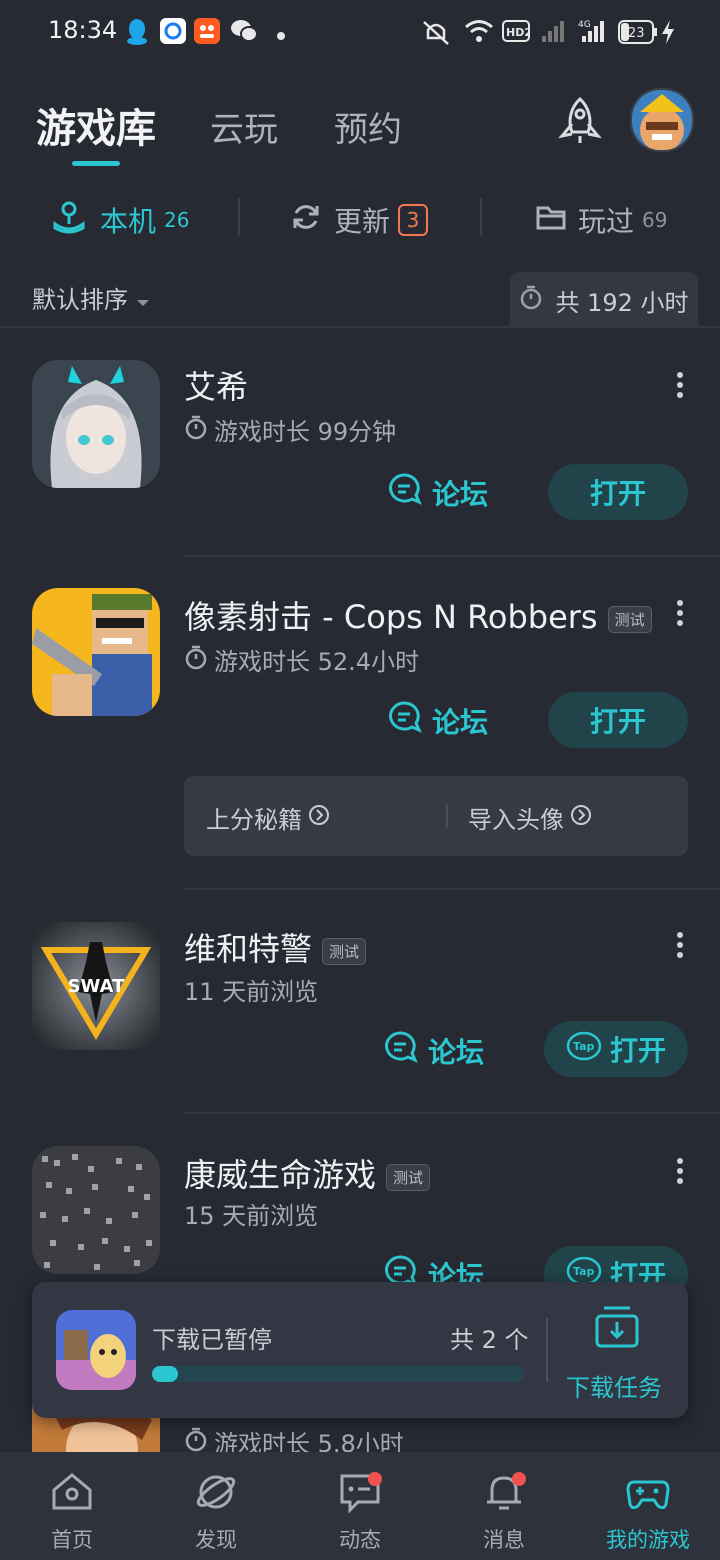 The image size is (720, 1560). Describe the element at coordinates (504, 1506) in the screenshot. I see `nav-messages: 消息` at that location.